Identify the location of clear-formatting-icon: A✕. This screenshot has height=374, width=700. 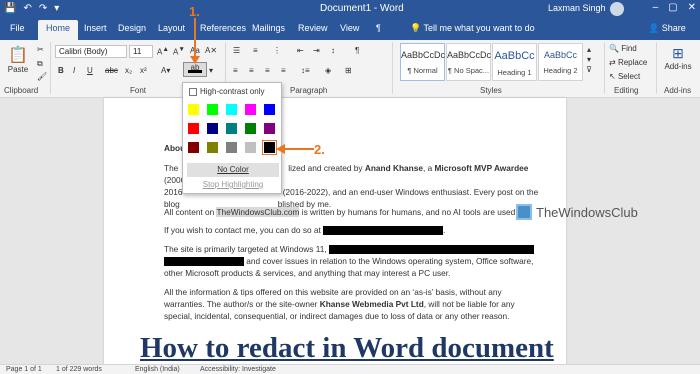
(211, 50).